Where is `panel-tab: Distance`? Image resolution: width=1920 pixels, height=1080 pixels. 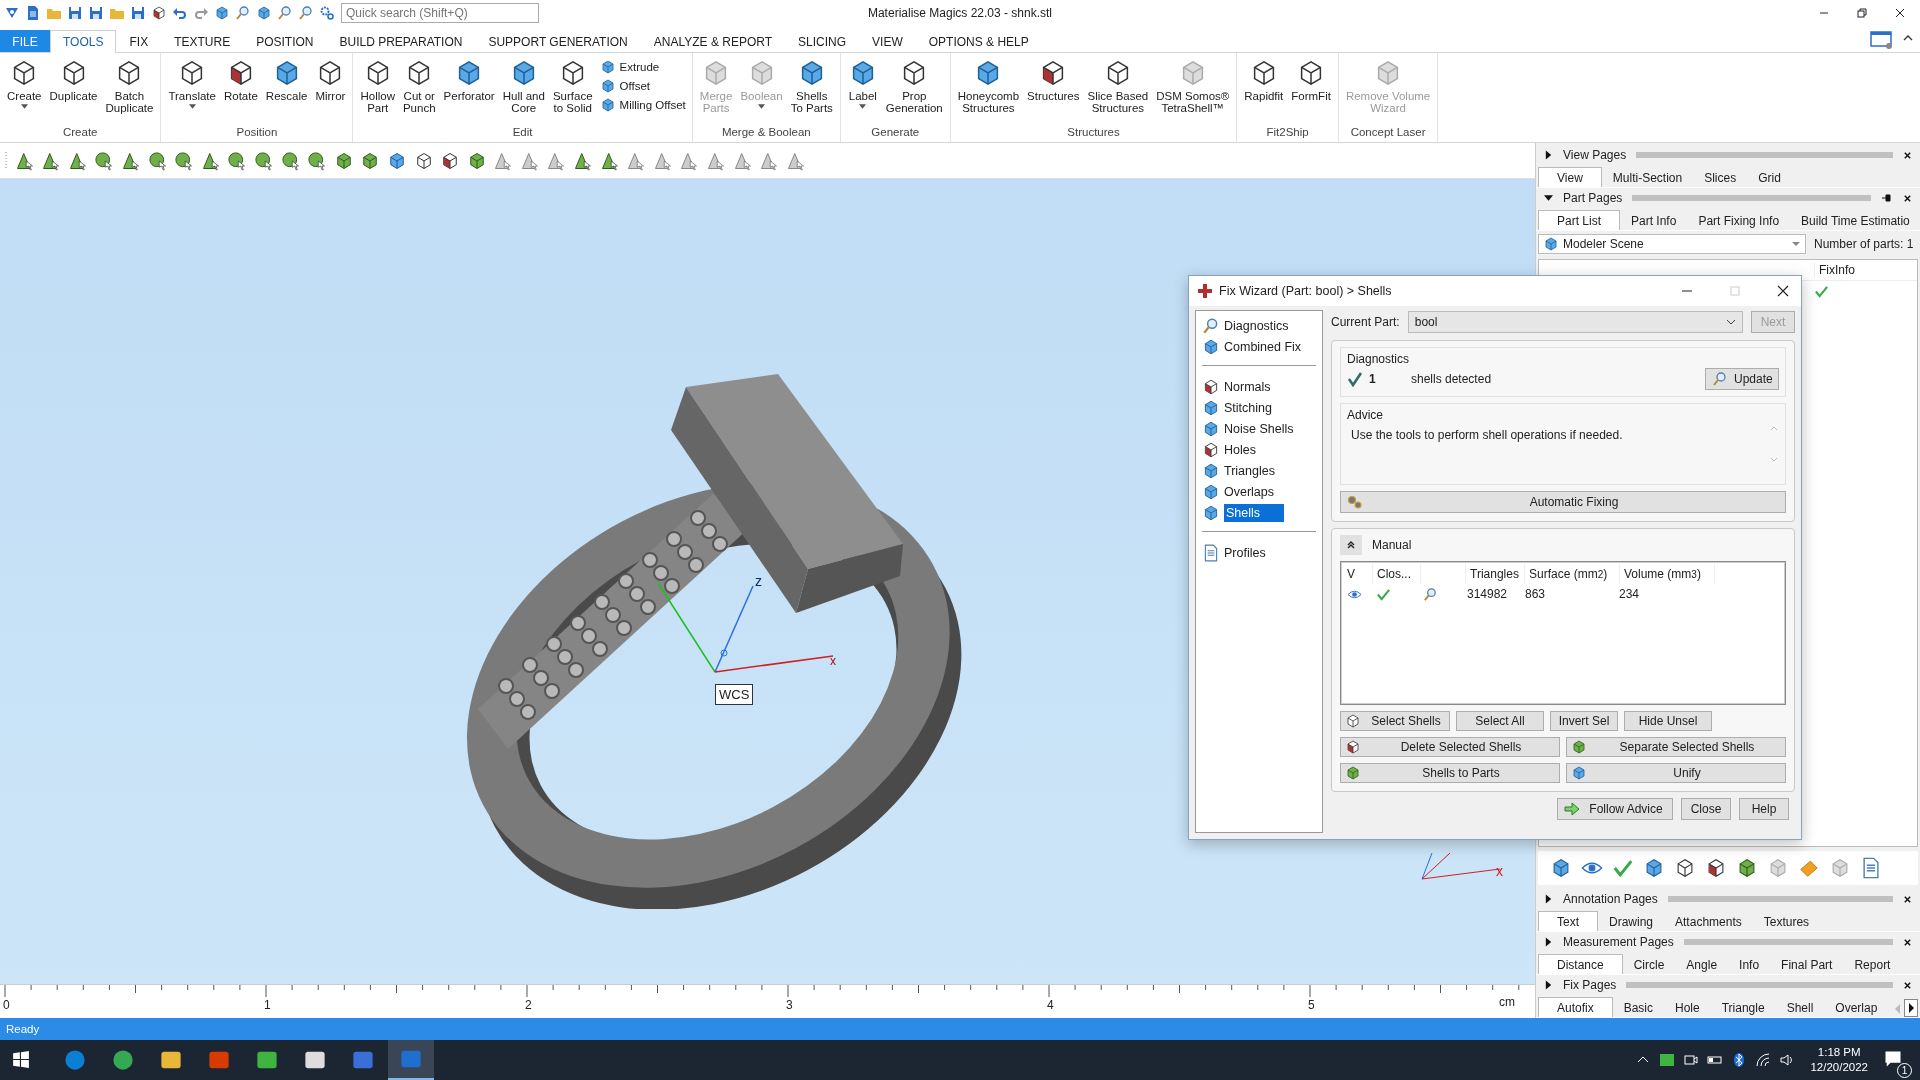 panel-tab: Distance is located at coordinates (1580, 964).